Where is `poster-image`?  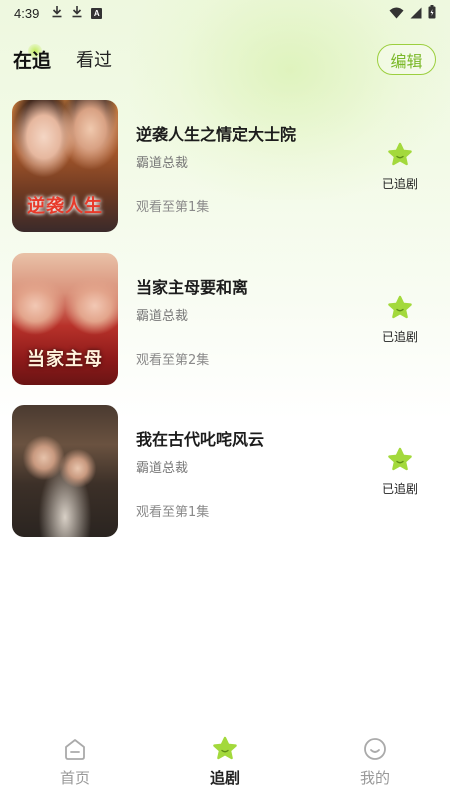
poster-image is located at coordinates (65, 471).